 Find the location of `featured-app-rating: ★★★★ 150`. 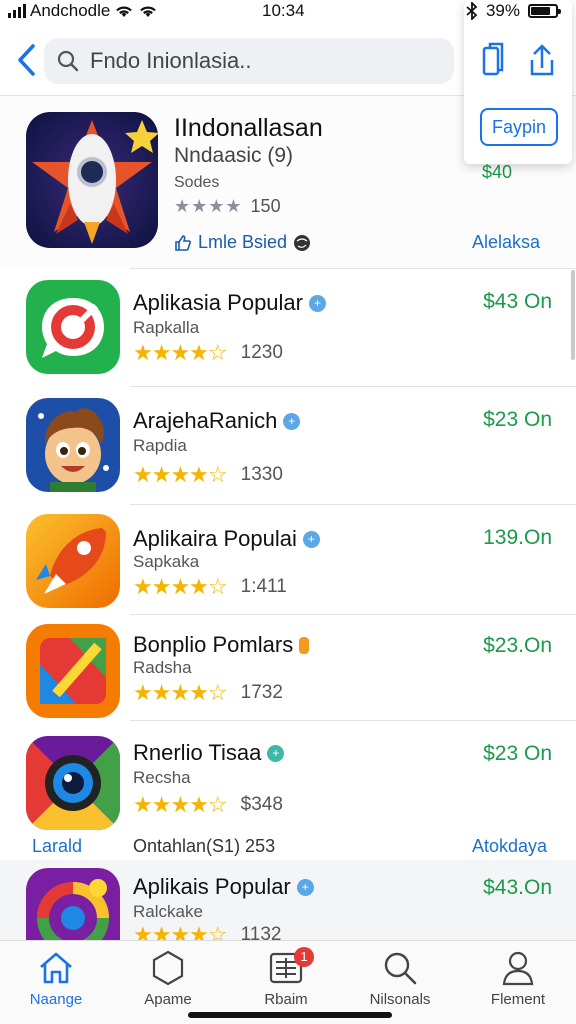

featured-app-rating: ★★★★ 150 is located at coordinates (227, 206).